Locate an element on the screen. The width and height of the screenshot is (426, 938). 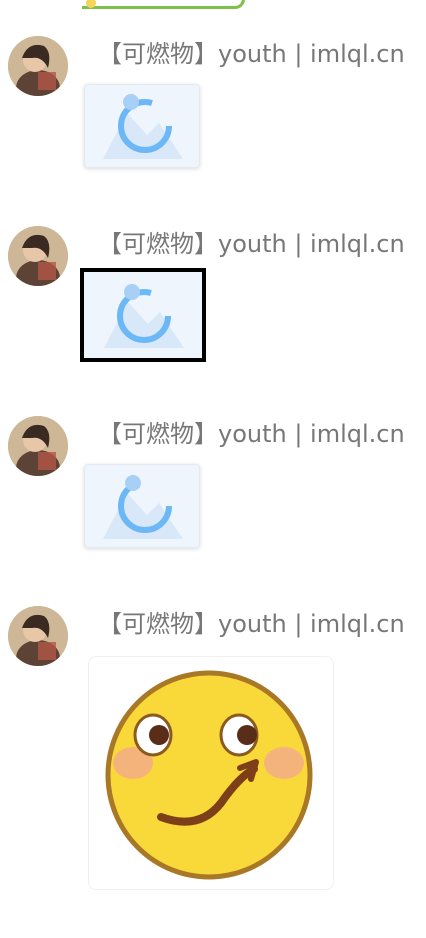
smirk-emoji-icon is located at coordinates (209, 775).